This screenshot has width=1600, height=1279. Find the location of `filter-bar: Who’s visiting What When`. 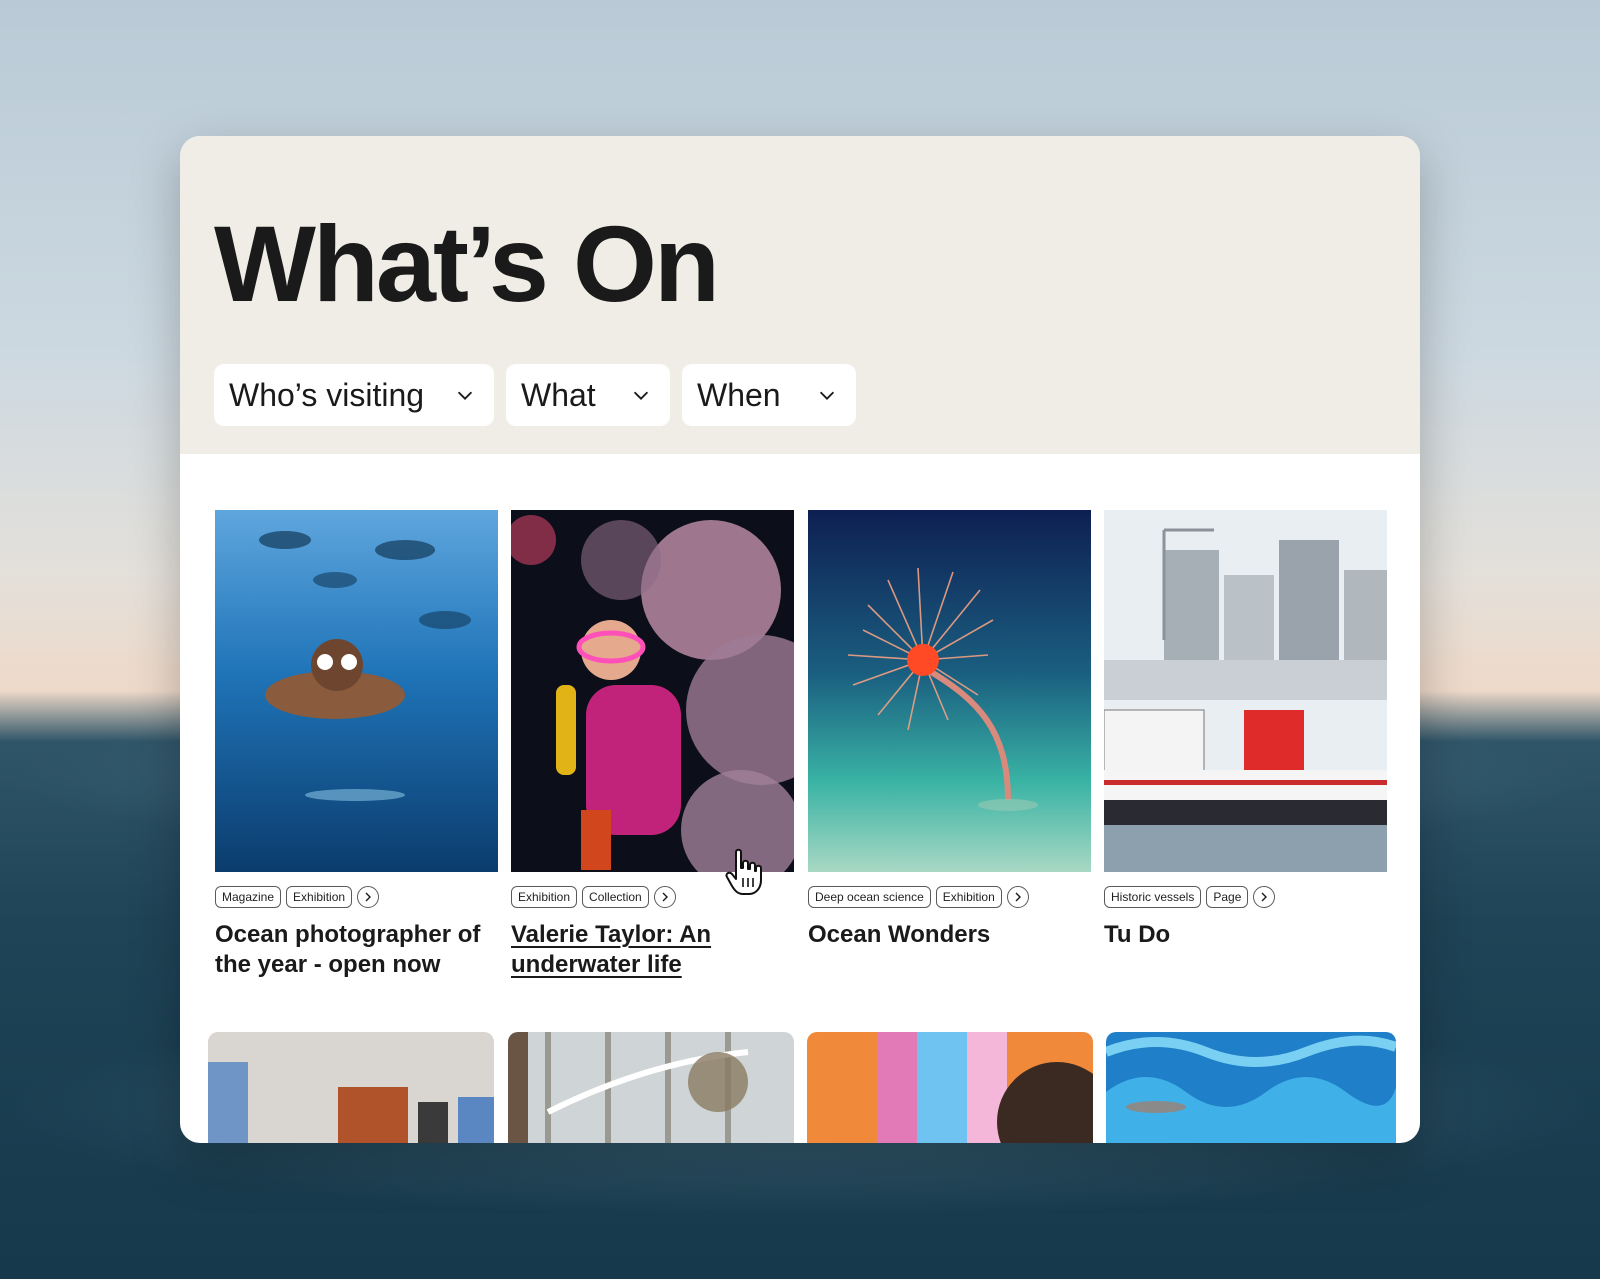

filter-bar: Who’s visiting What When is located at coordinates (535, 395).